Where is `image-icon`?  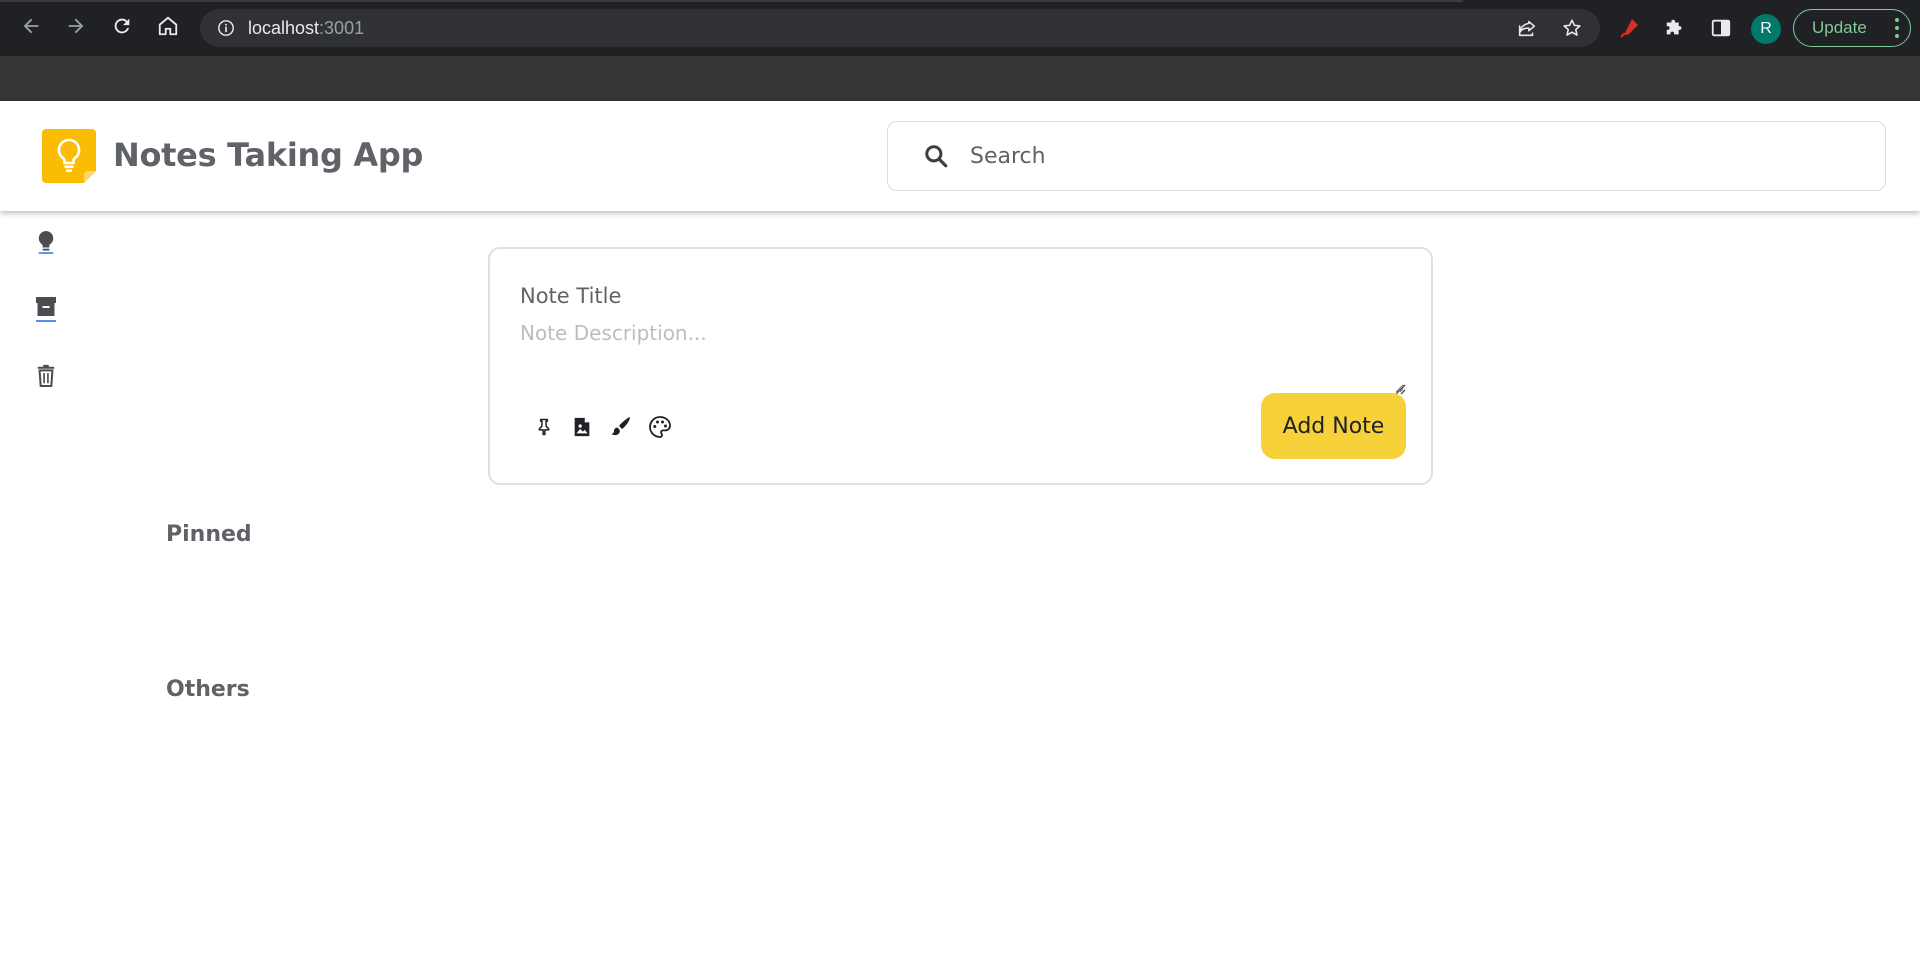 image-icon is located at coordinates (582, 427).